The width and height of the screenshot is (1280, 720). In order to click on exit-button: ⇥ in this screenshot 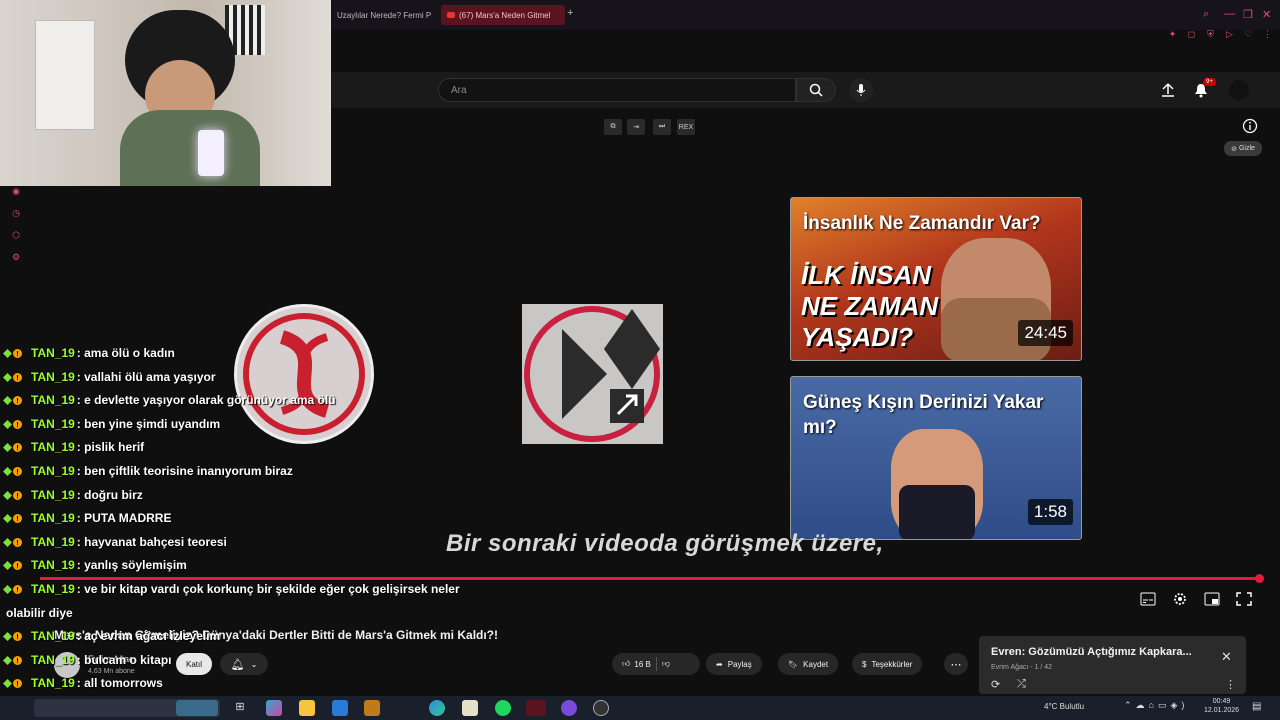, I will do `click(636, 127)`.